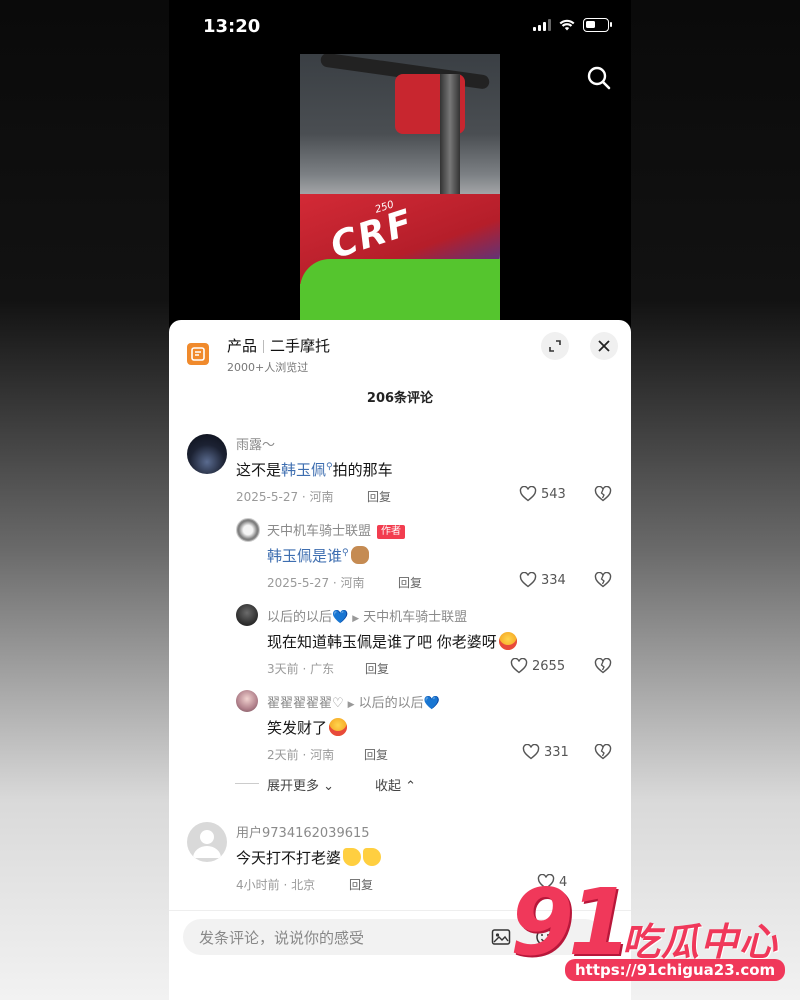 The image size is (800, 1000). I want to click on wifi-icon, so click(567, 25).